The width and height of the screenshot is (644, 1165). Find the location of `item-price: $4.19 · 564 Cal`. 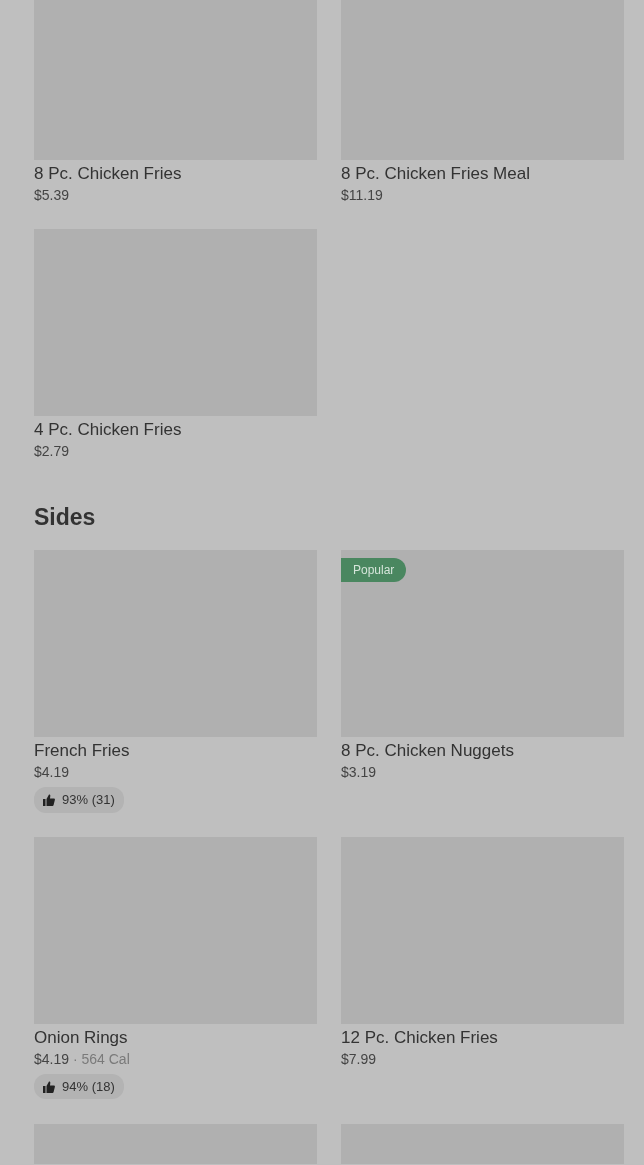

item-price: $4.19 · 564 Cal is located at coordinates (82, 1059).